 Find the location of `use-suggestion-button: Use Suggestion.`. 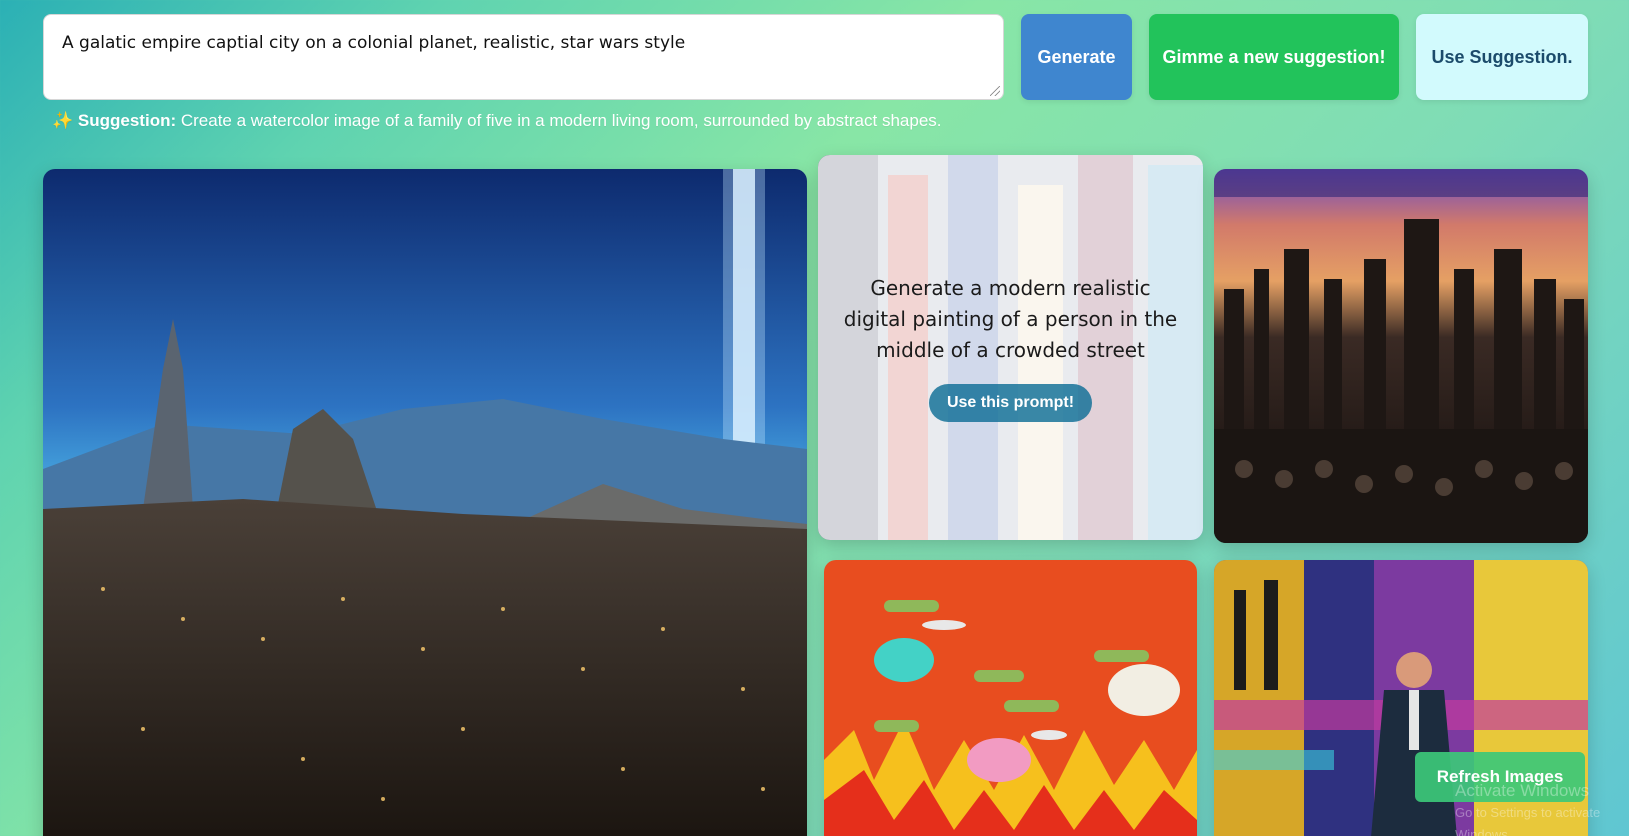

use-suggestion-button: Use Suggestion. is located at coordinates (1502, 57).